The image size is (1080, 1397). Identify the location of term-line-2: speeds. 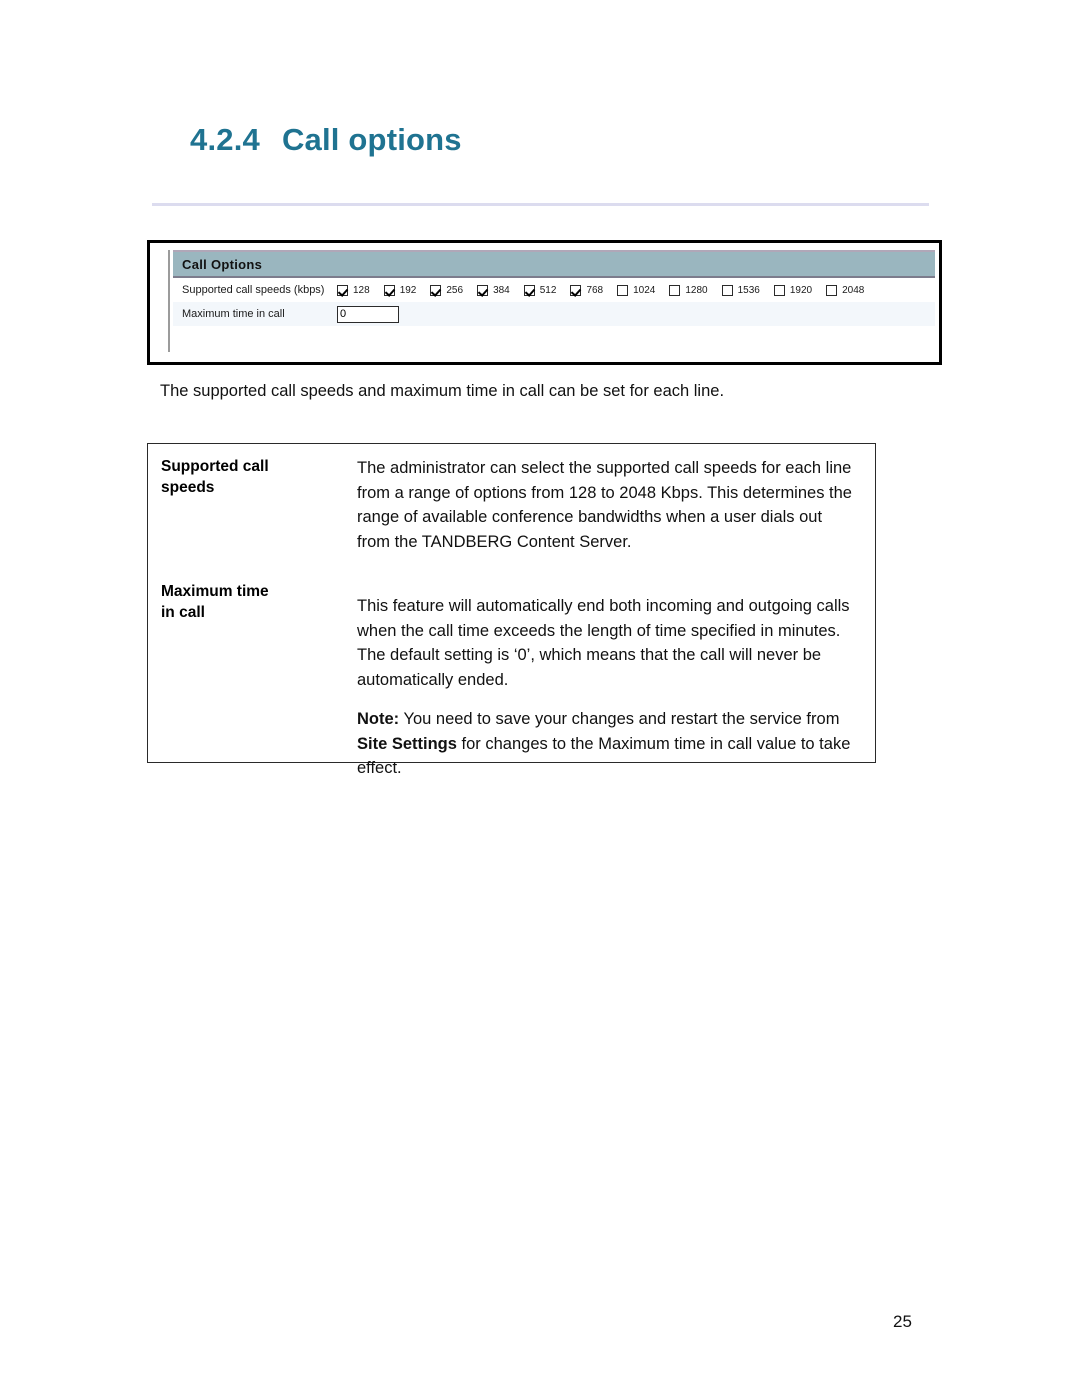
(188, 487).